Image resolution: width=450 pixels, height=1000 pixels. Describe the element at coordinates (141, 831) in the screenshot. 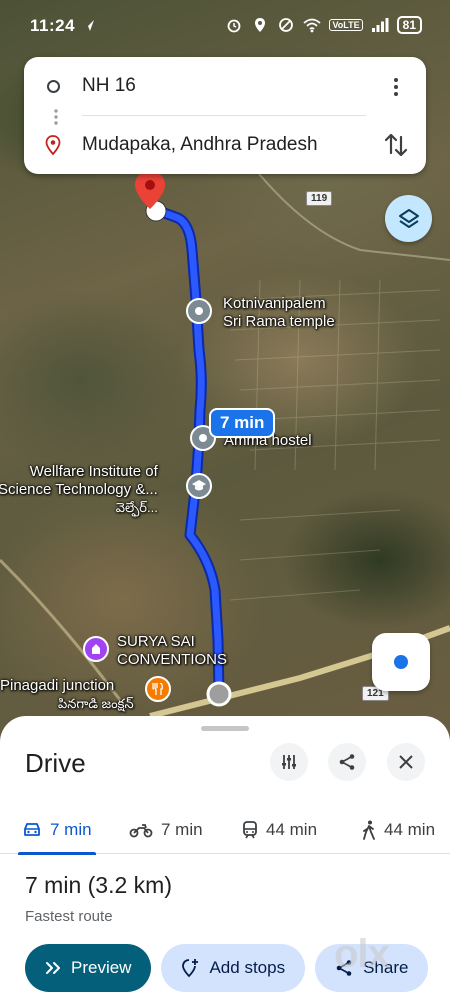

I see `motorbike-icon` at that location.